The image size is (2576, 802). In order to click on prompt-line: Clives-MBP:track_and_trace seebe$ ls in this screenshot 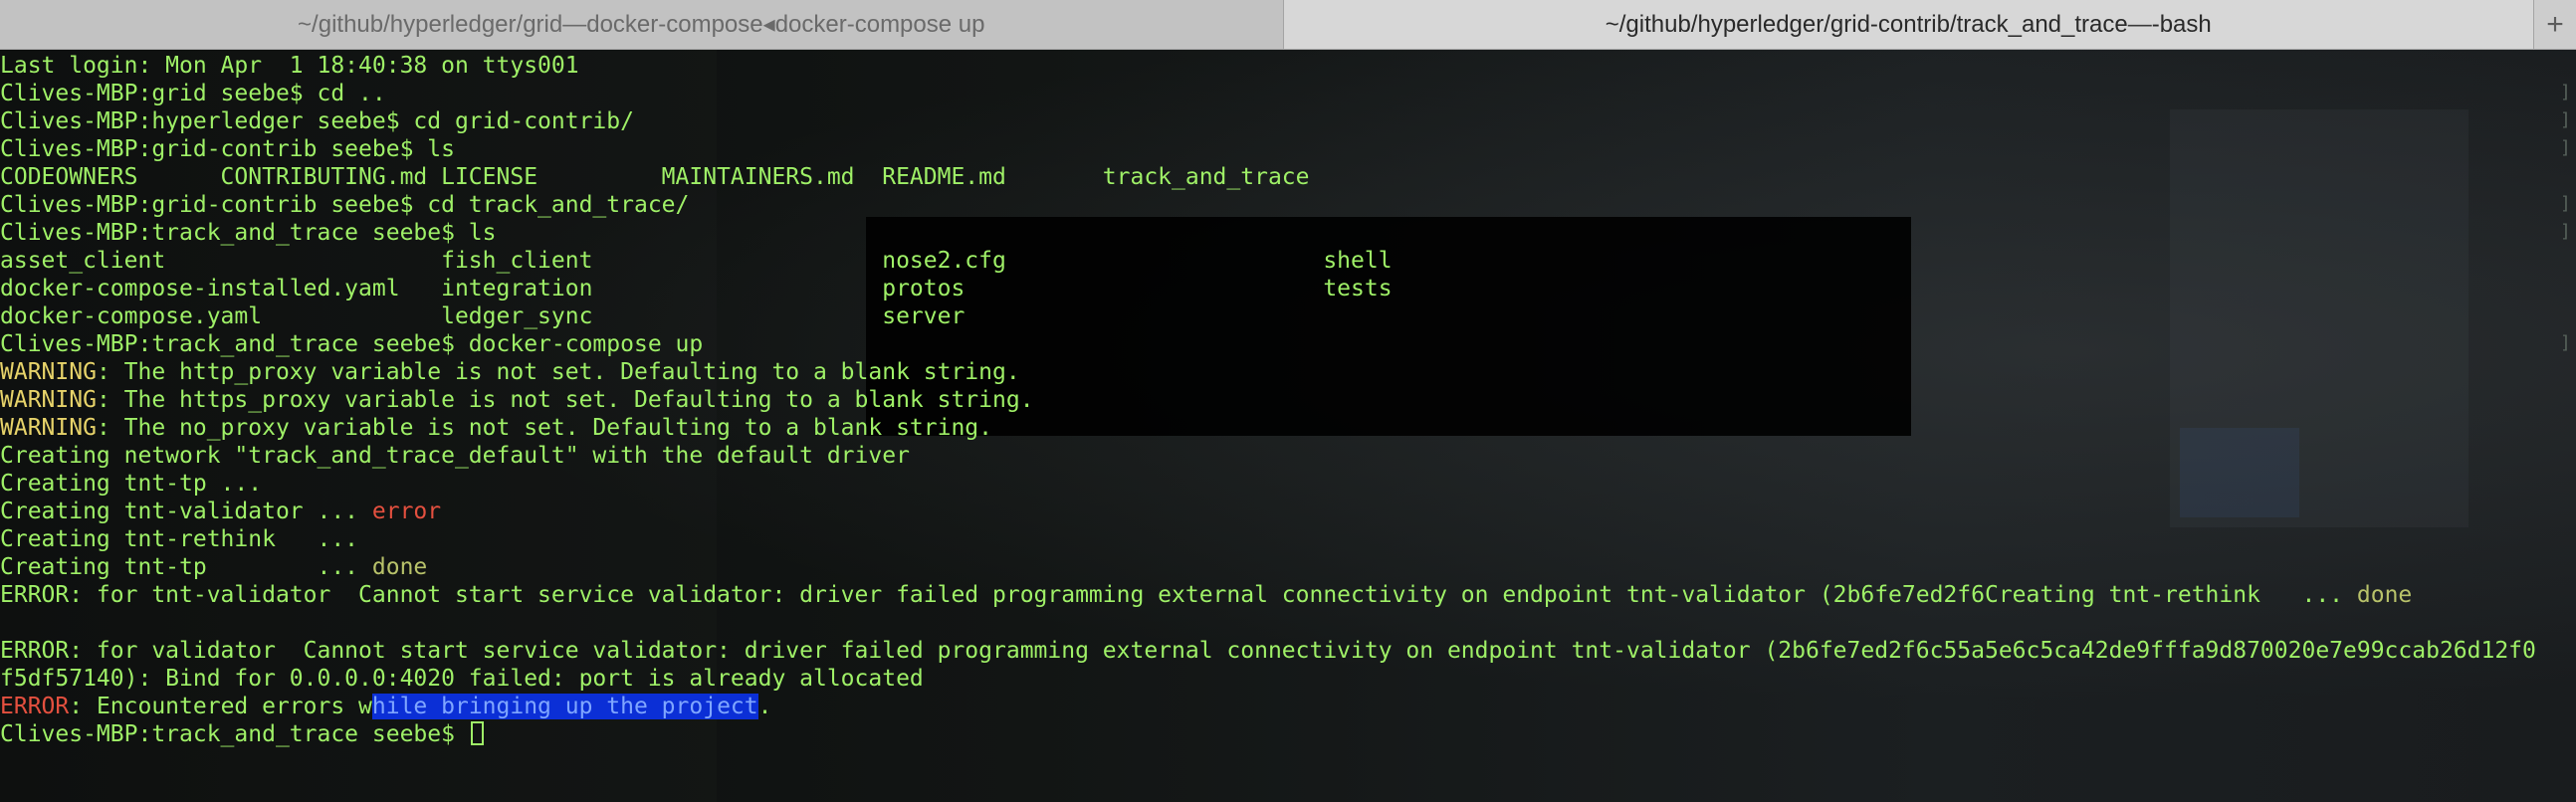, I will do `click(248, 233)`.